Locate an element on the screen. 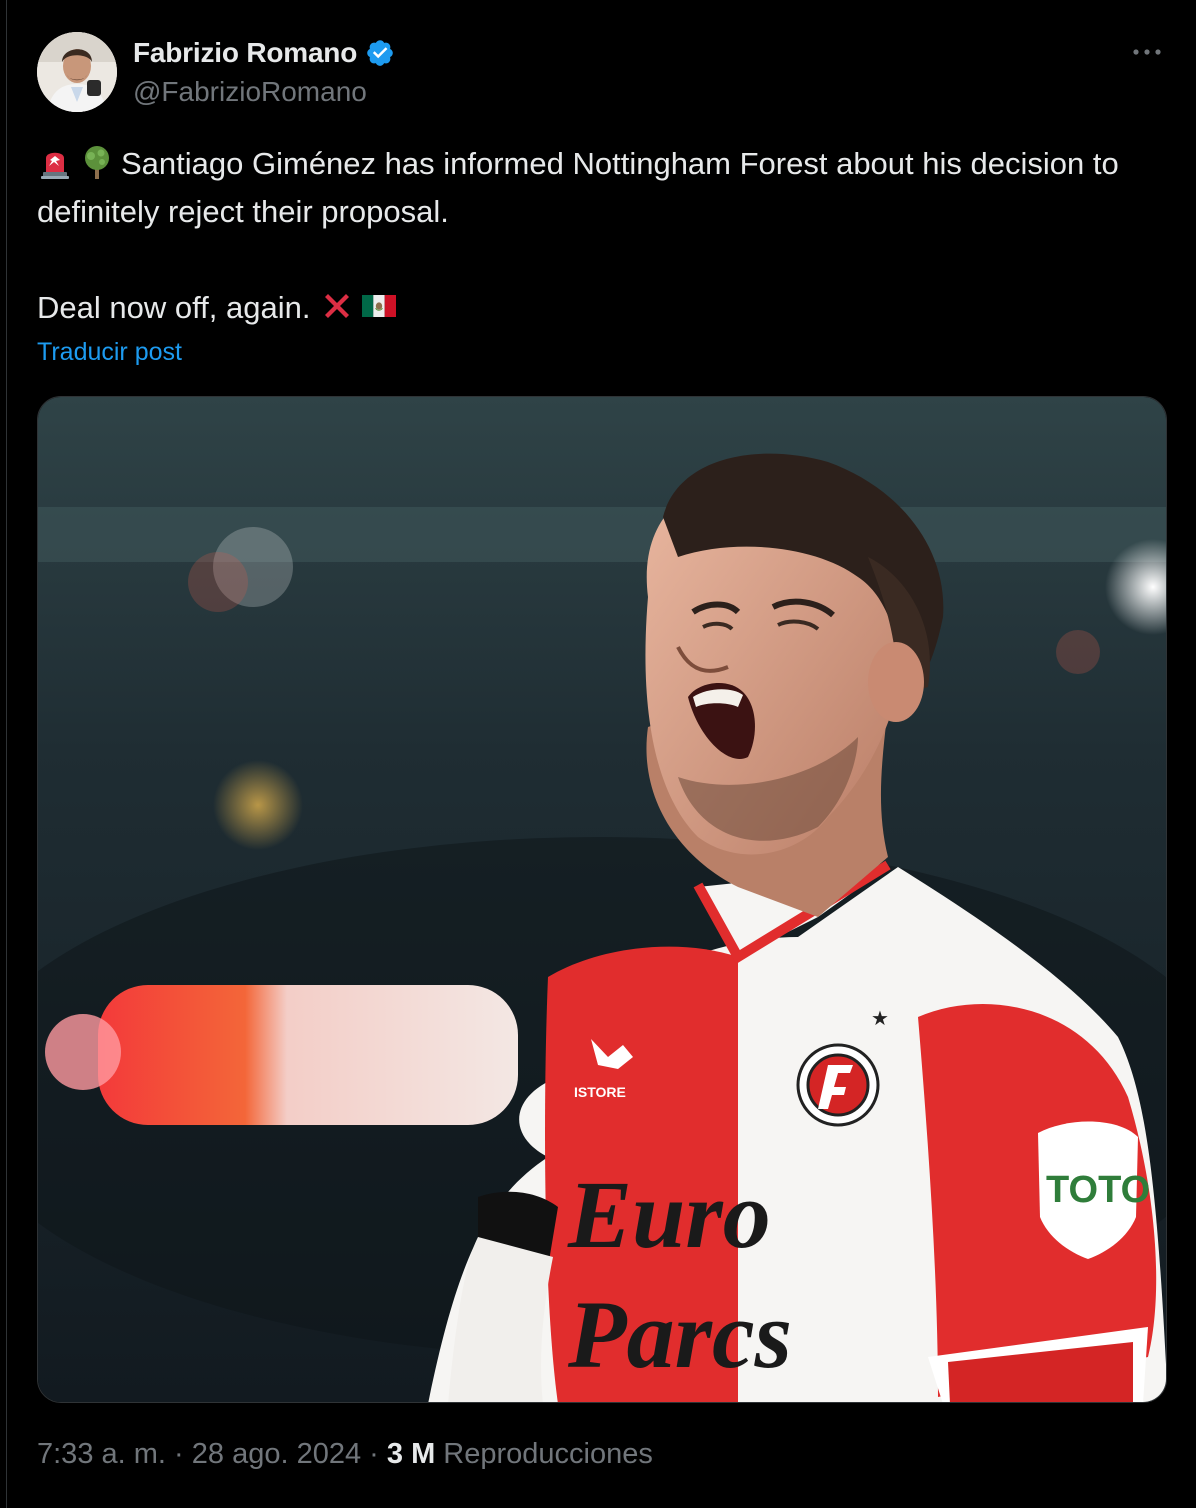 The width and height of the screenshot is (1196, 1508). tweet-paragraph-2: Deal now off, again. is located at coordinates (597, 308).